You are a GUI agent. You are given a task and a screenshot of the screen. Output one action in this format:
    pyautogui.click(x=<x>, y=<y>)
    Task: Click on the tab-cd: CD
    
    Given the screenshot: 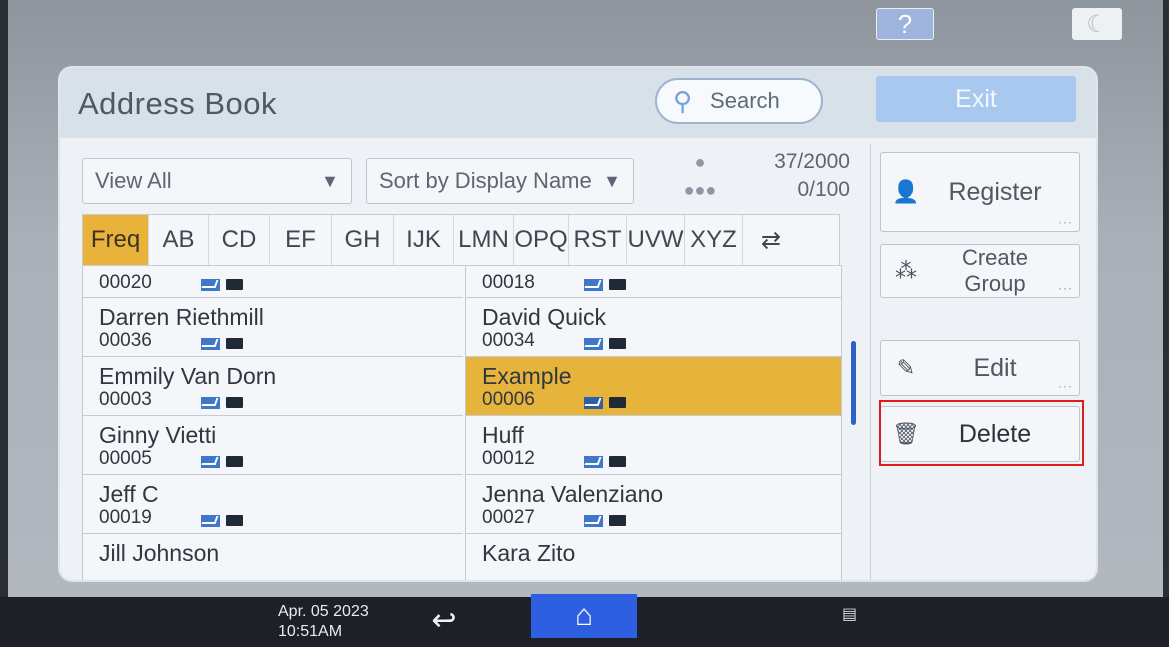 What is the action you would take?
    pyautogui.click(x=239, y=240)
    